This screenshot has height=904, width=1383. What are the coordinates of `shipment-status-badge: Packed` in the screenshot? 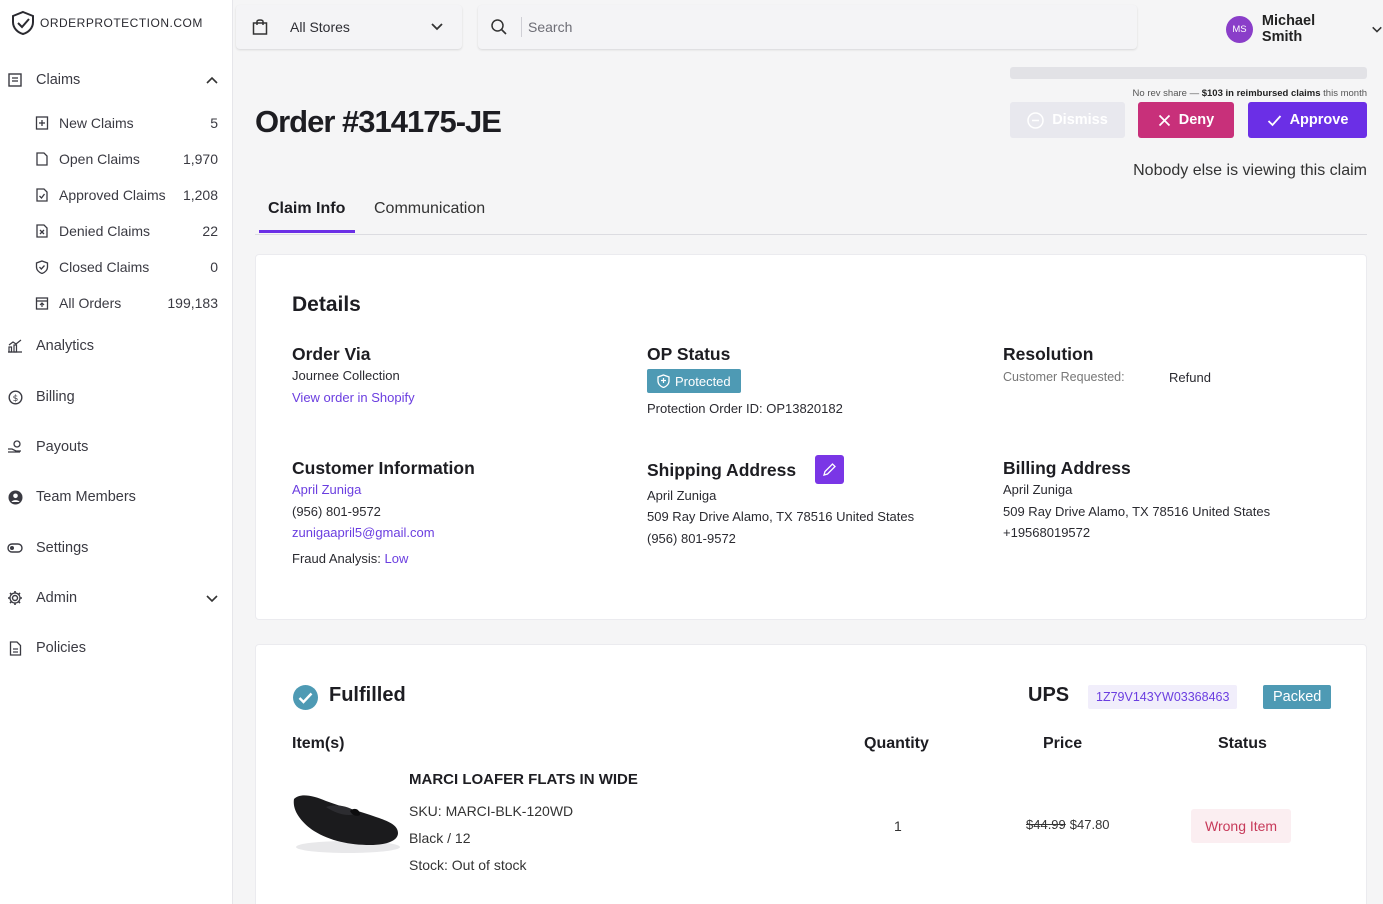 It's located at (1297, 697).